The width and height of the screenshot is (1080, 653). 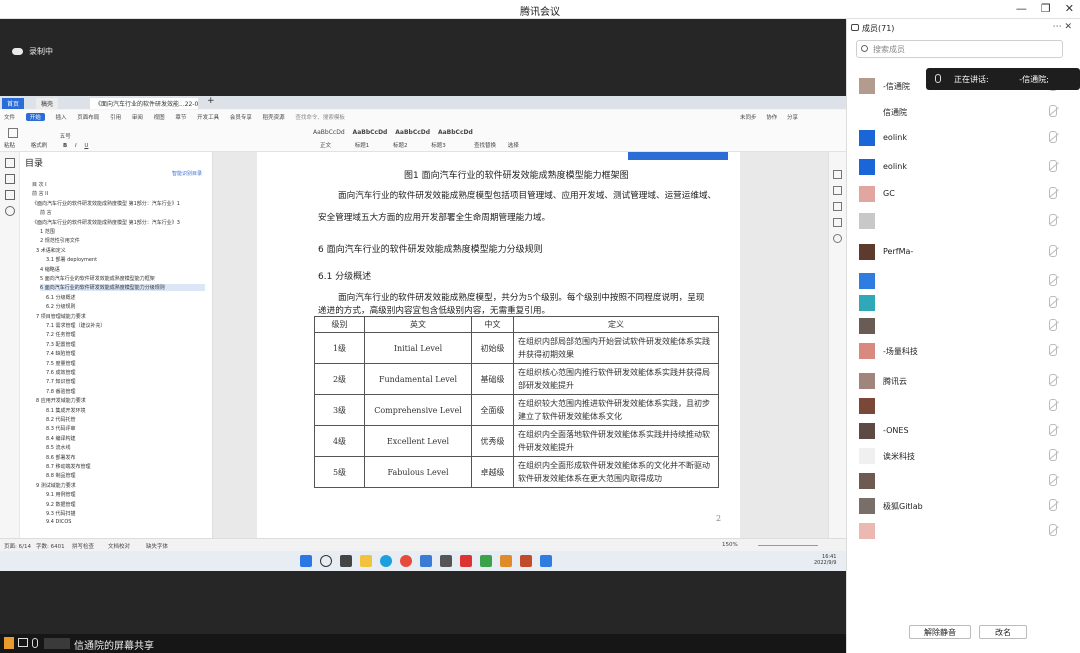 What do you see at coordinates (10, 179) in the screenshot?
I see `chapter-icon` at bounding box center [10, 179].